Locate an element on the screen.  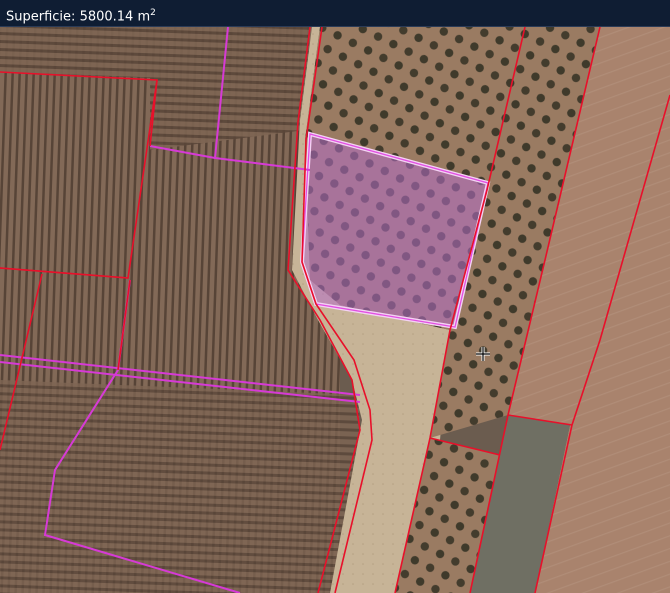
area-readout-bar: Superficie: 5800.14 m2 is located at coordinates (335, 13).